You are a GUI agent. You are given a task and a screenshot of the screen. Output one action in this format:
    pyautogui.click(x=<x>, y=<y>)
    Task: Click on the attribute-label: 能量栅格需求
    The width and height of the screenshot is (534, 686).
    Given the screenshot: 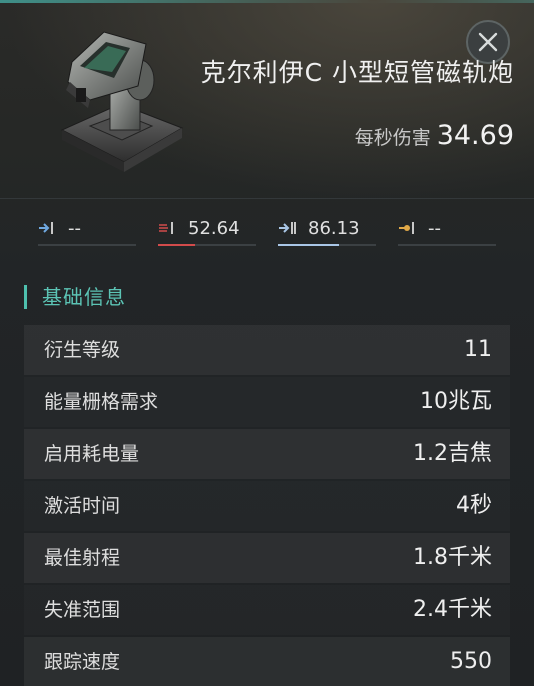 What is the action you would take?
    pyautogui.click(x=101, y=402)
    